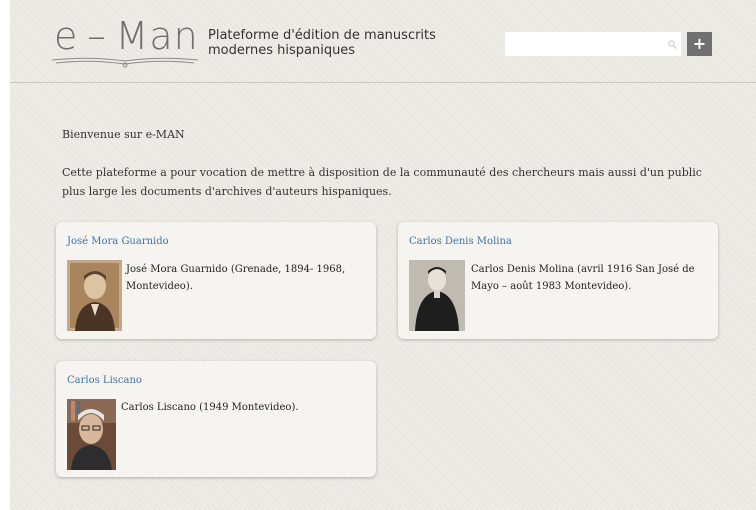 This screenshot has height=510, width=756. I want to click on search-icon, so click(672, 44).